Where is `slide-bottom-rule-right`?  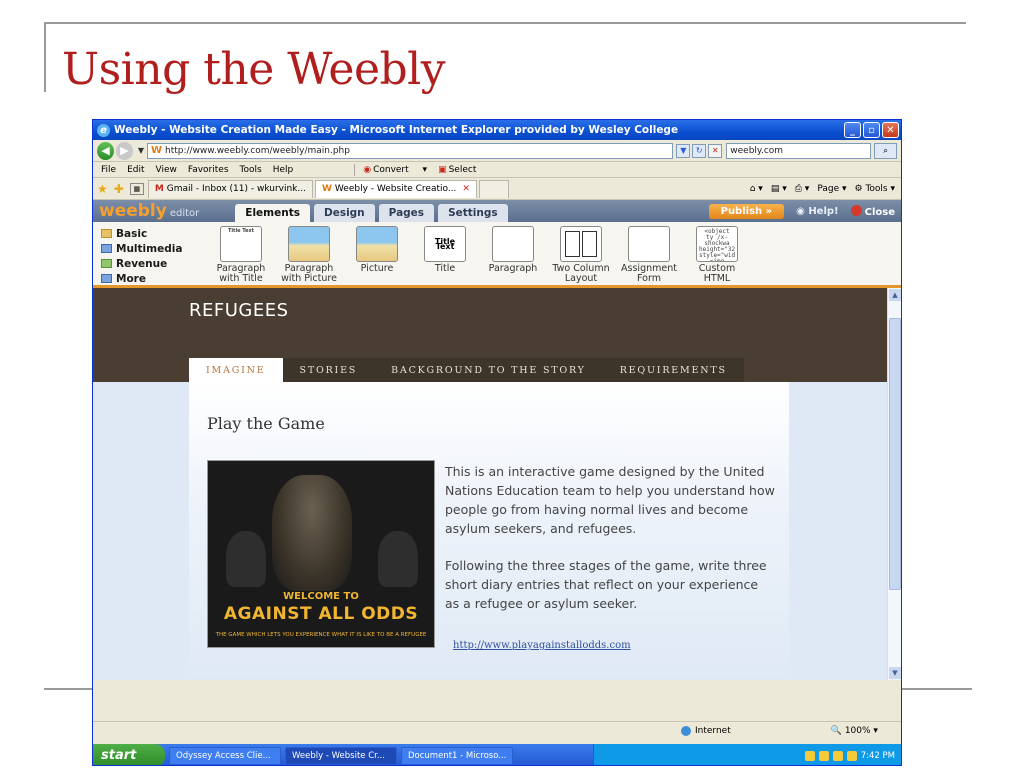 slide-bottom-rule-right is located at coordinates (936, 689).